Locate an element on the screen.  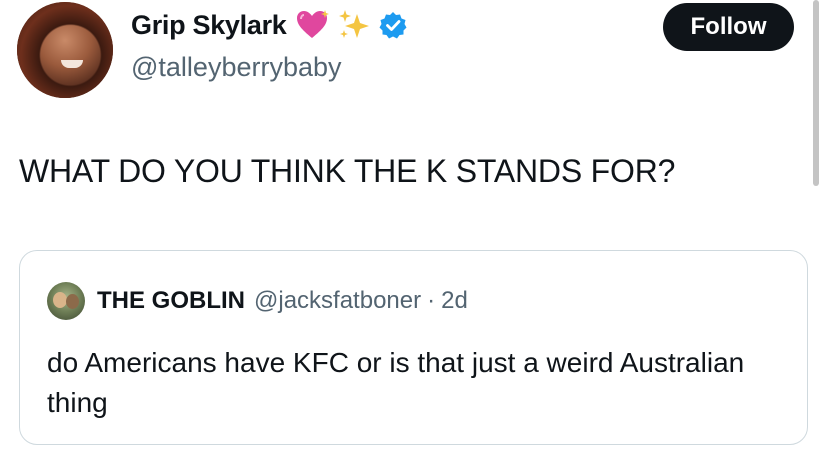
author-avatar is located at coordinates (65, 50).